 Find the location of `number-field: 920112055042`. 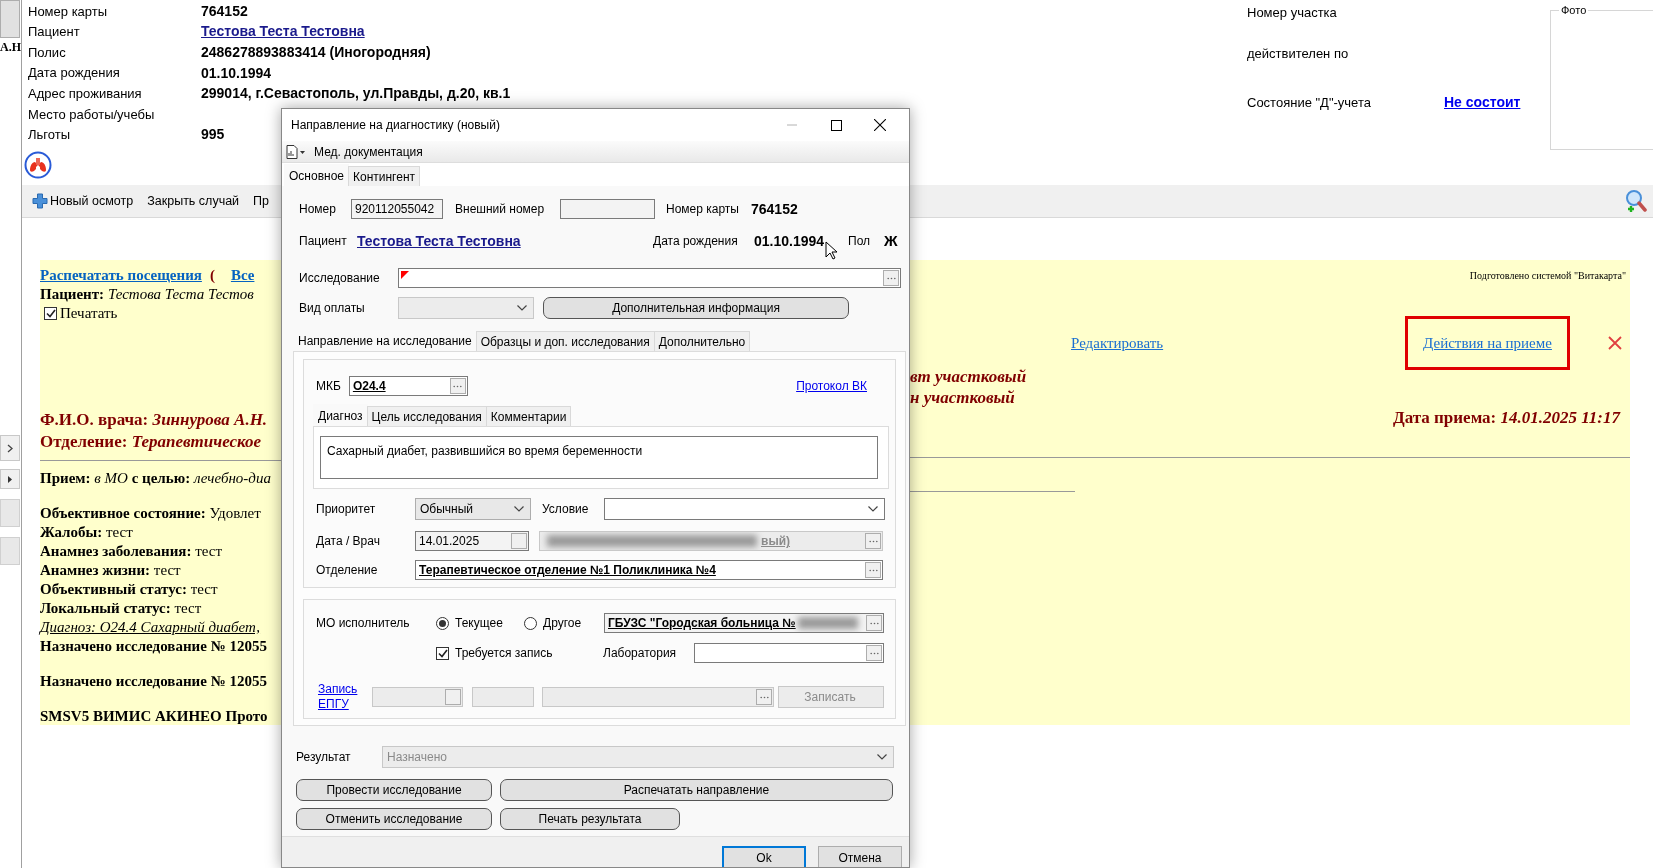

number-field: 920112055042 is located at coordinates (397, 209).